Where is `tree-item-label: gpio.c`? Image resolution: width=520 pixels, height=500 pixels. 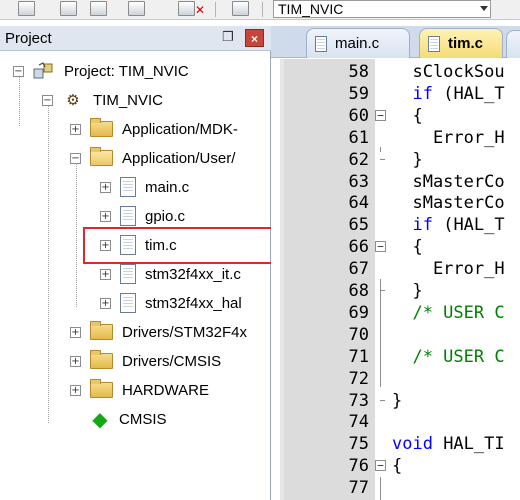 tree-item-label: gpio.c is located at coordinates (165, 216).